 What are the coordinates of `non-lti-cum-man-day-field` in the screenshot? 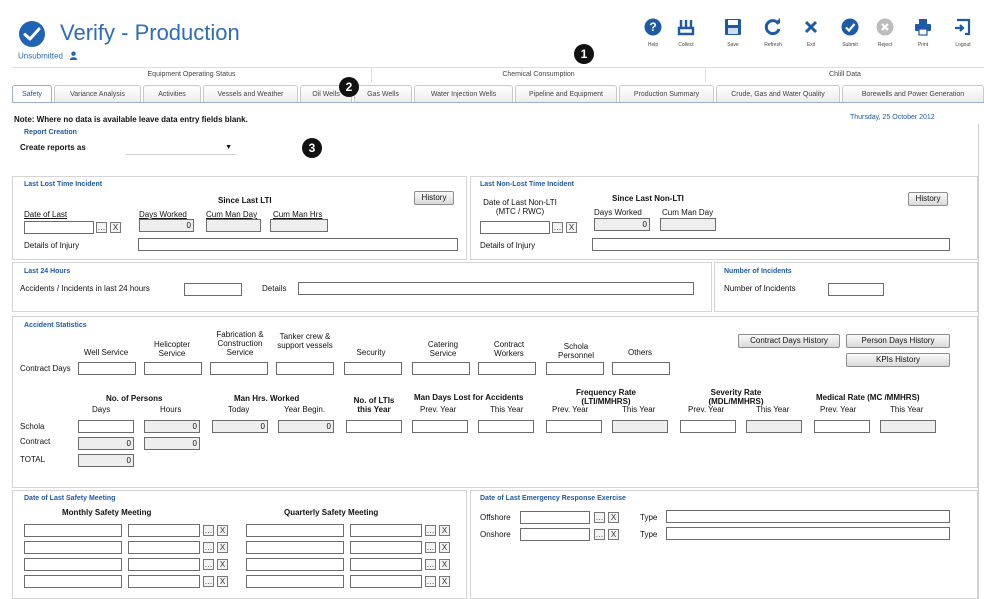 It's located at (688, 224).